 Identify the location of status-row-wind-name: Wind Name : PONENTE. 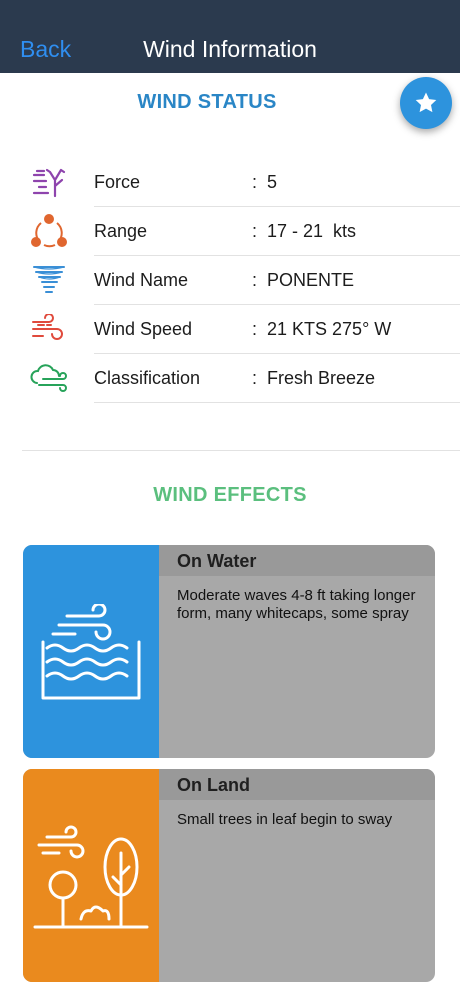
(230, 280).